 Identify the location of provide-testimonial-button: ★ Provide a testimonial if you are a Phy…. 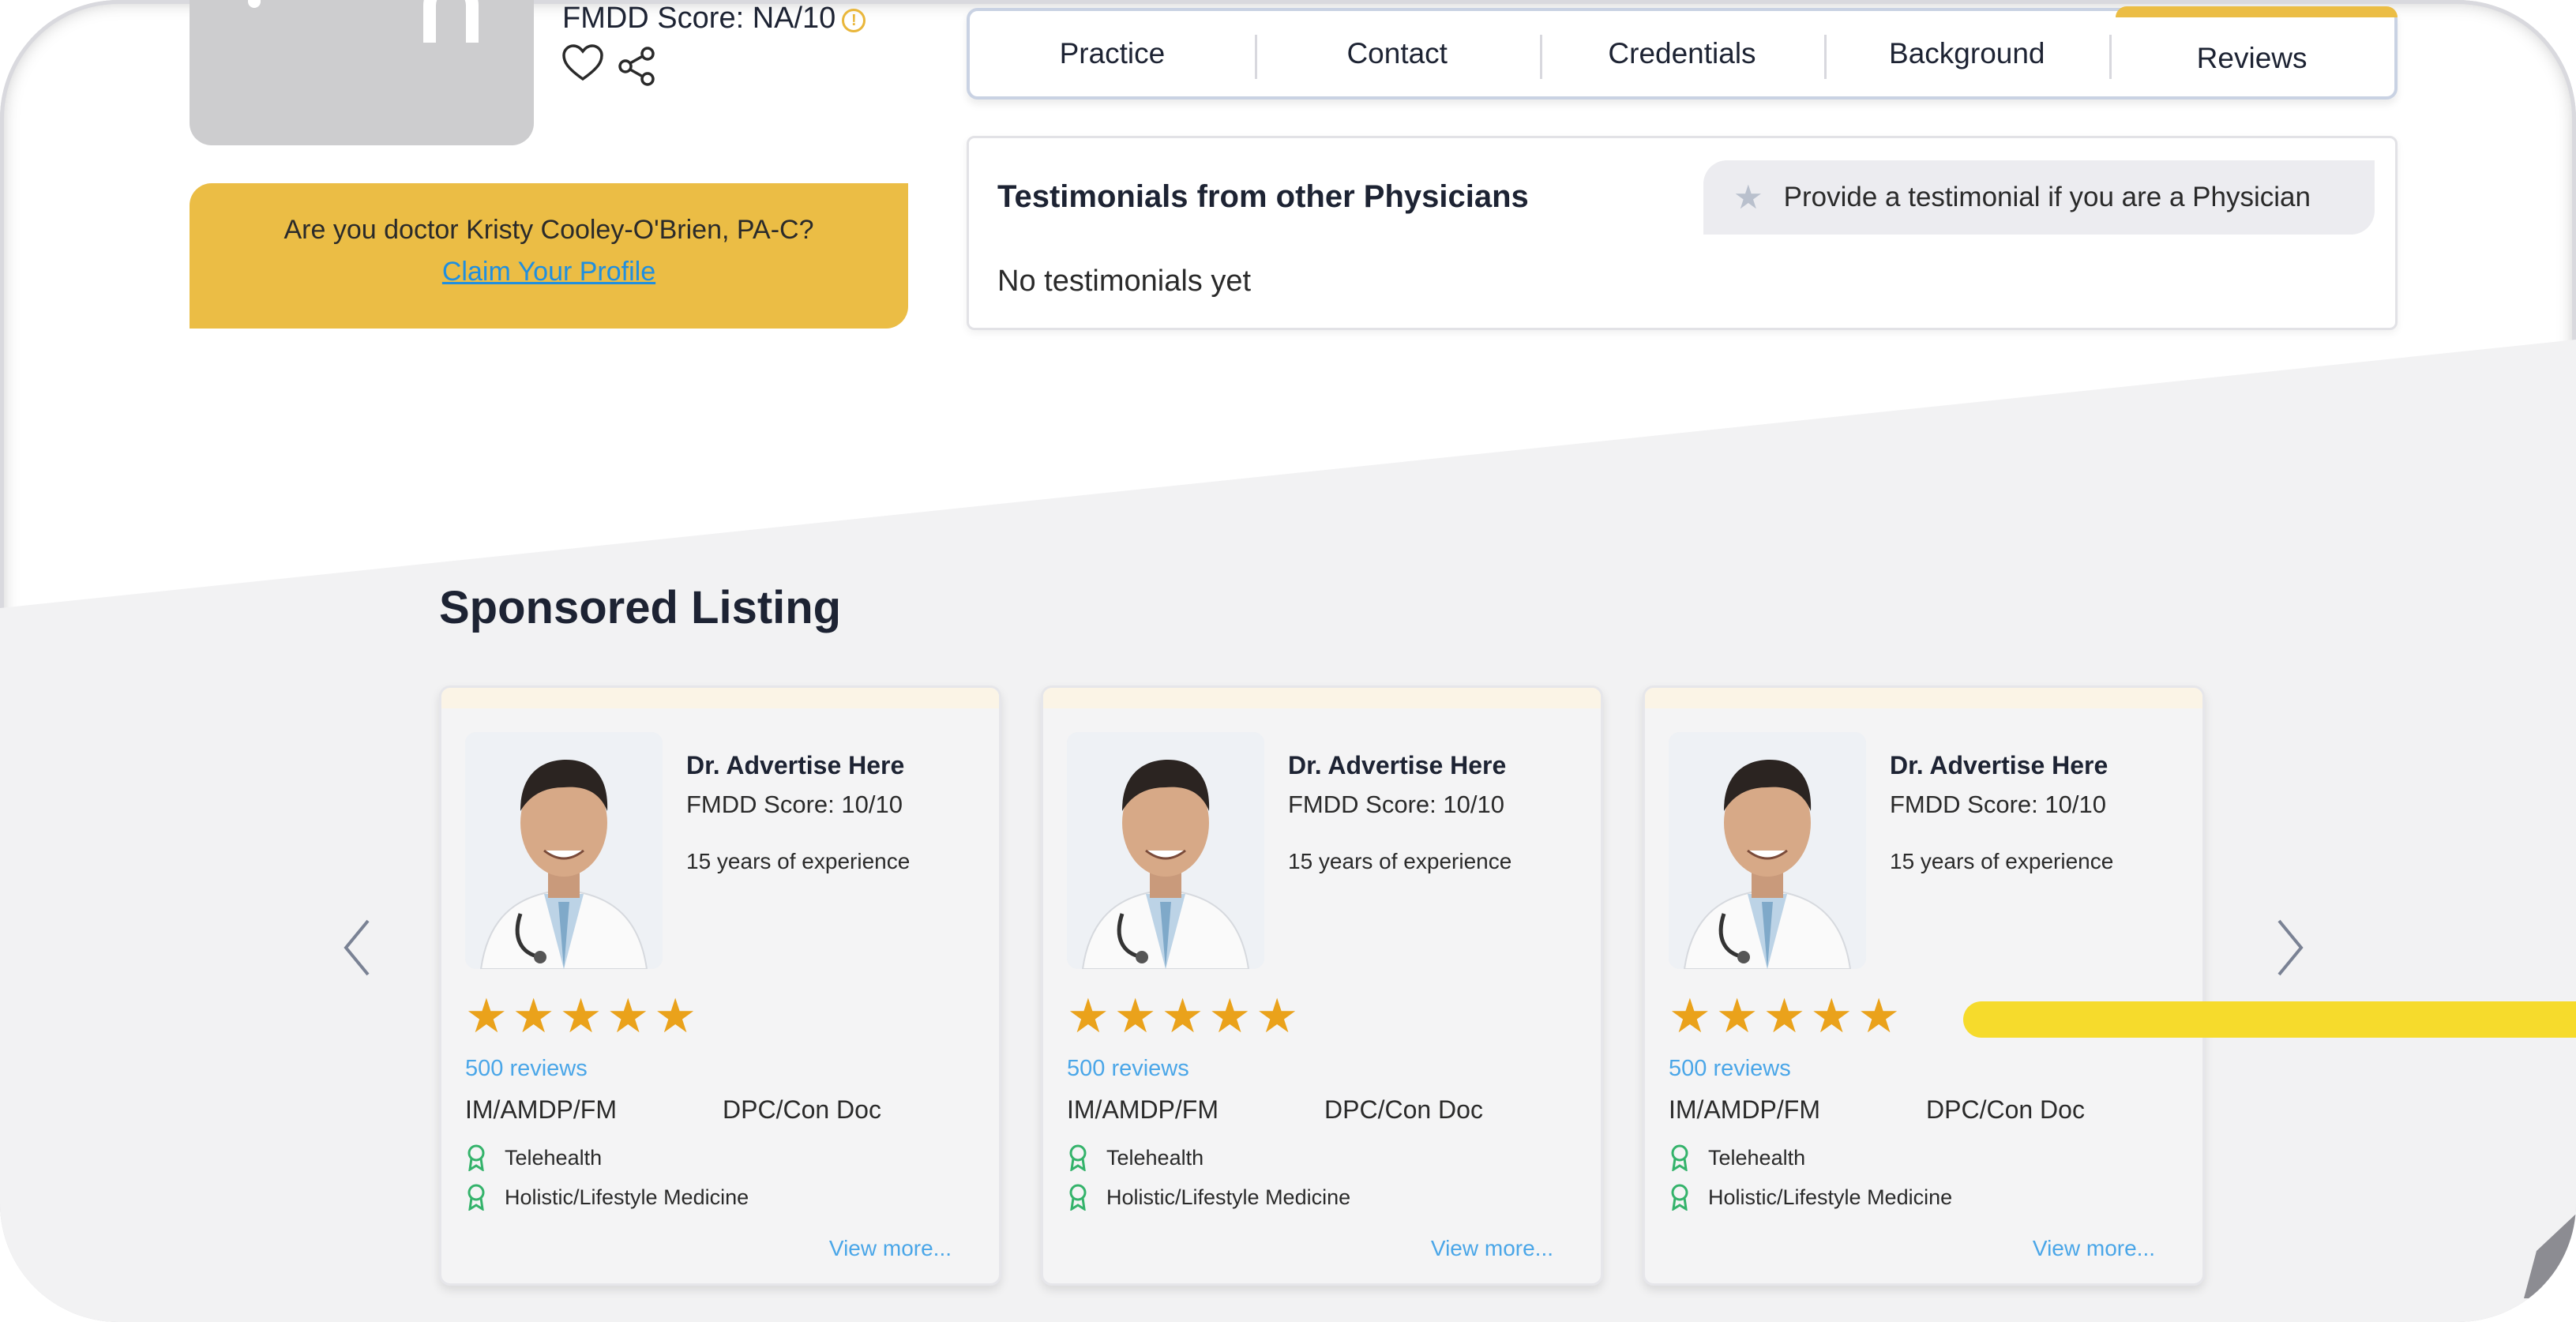
(2039, 197).